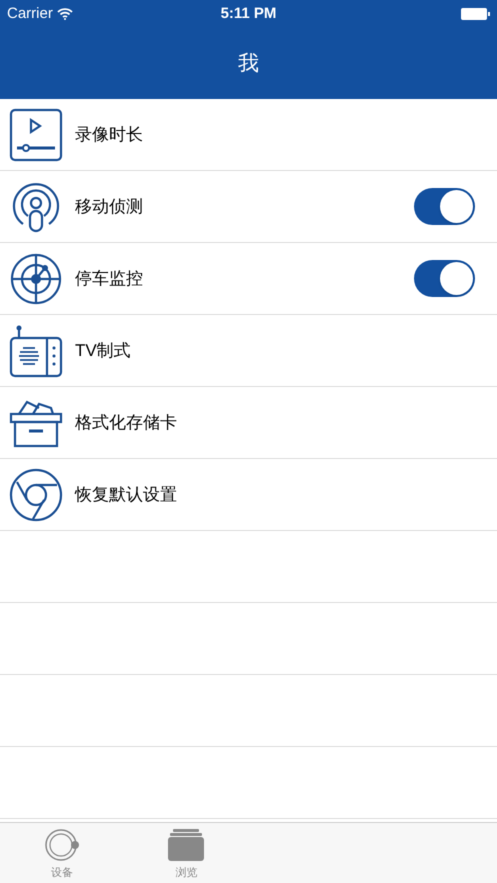 The width and height of the screenshot is (497, 883). I want to click on wifi-icon, so click(64, 14).